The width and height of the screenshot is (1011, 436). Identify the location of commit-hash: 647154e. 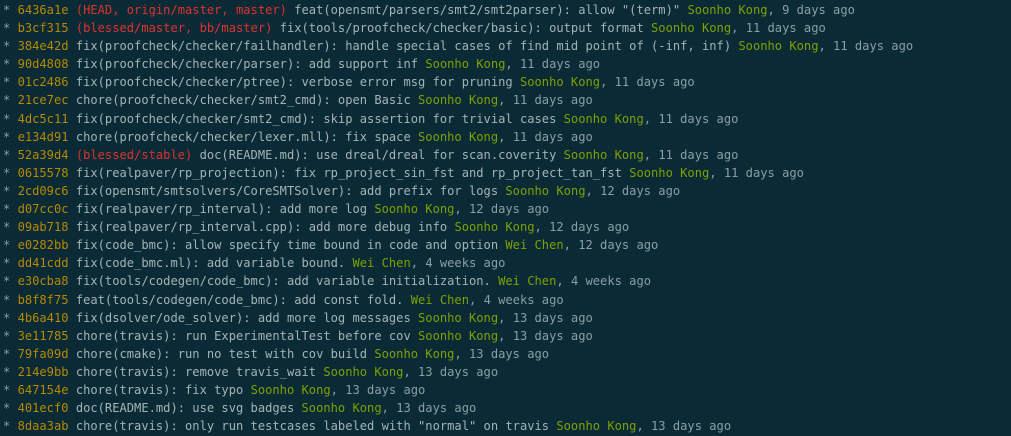
(43, 389).